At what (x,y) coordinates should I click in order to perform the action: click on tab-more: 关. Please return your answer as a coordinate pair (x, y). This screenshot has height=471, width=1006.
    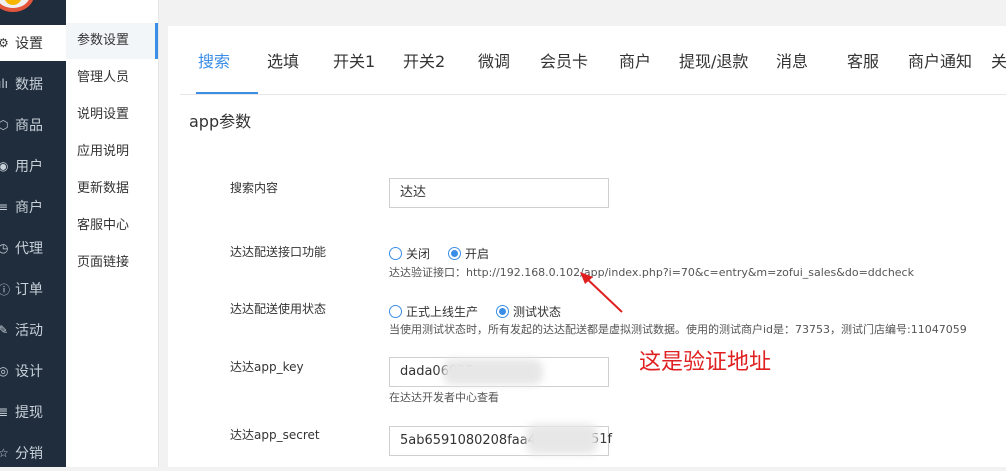
    Looking at the image, I should click on (998, 60).